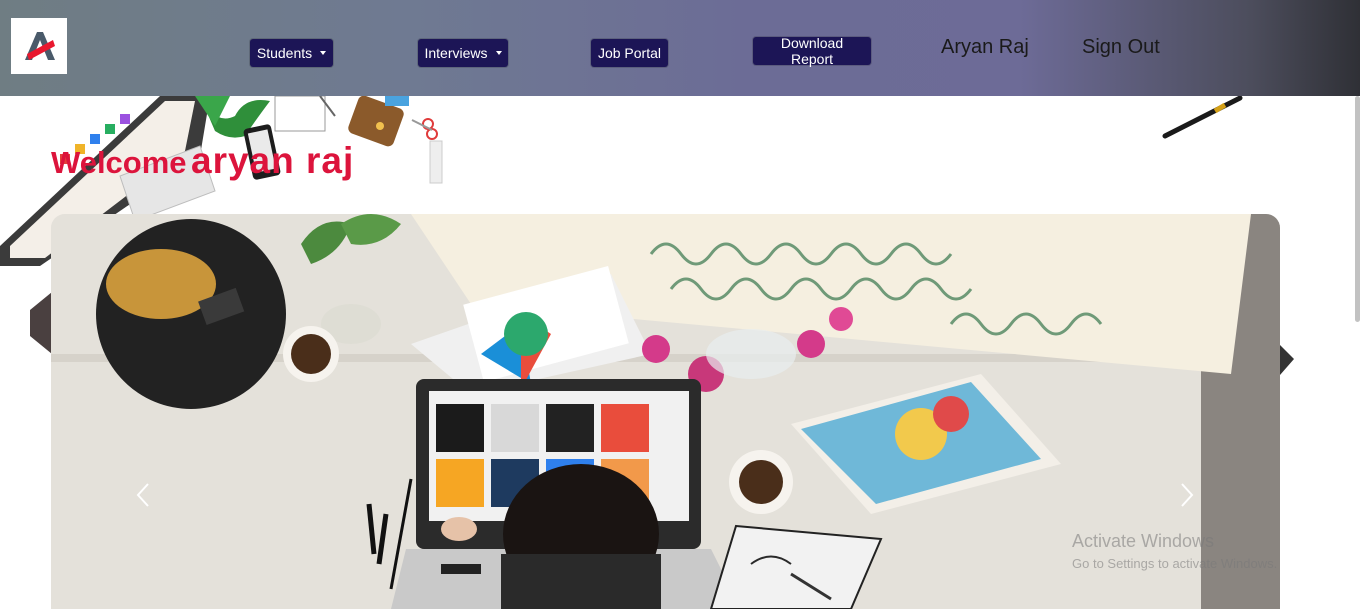 This screenshot has width=1360, height=609. I want to click on activate-windows-subtitle: Go to Settings to activate Windows., so click(1175, 563).